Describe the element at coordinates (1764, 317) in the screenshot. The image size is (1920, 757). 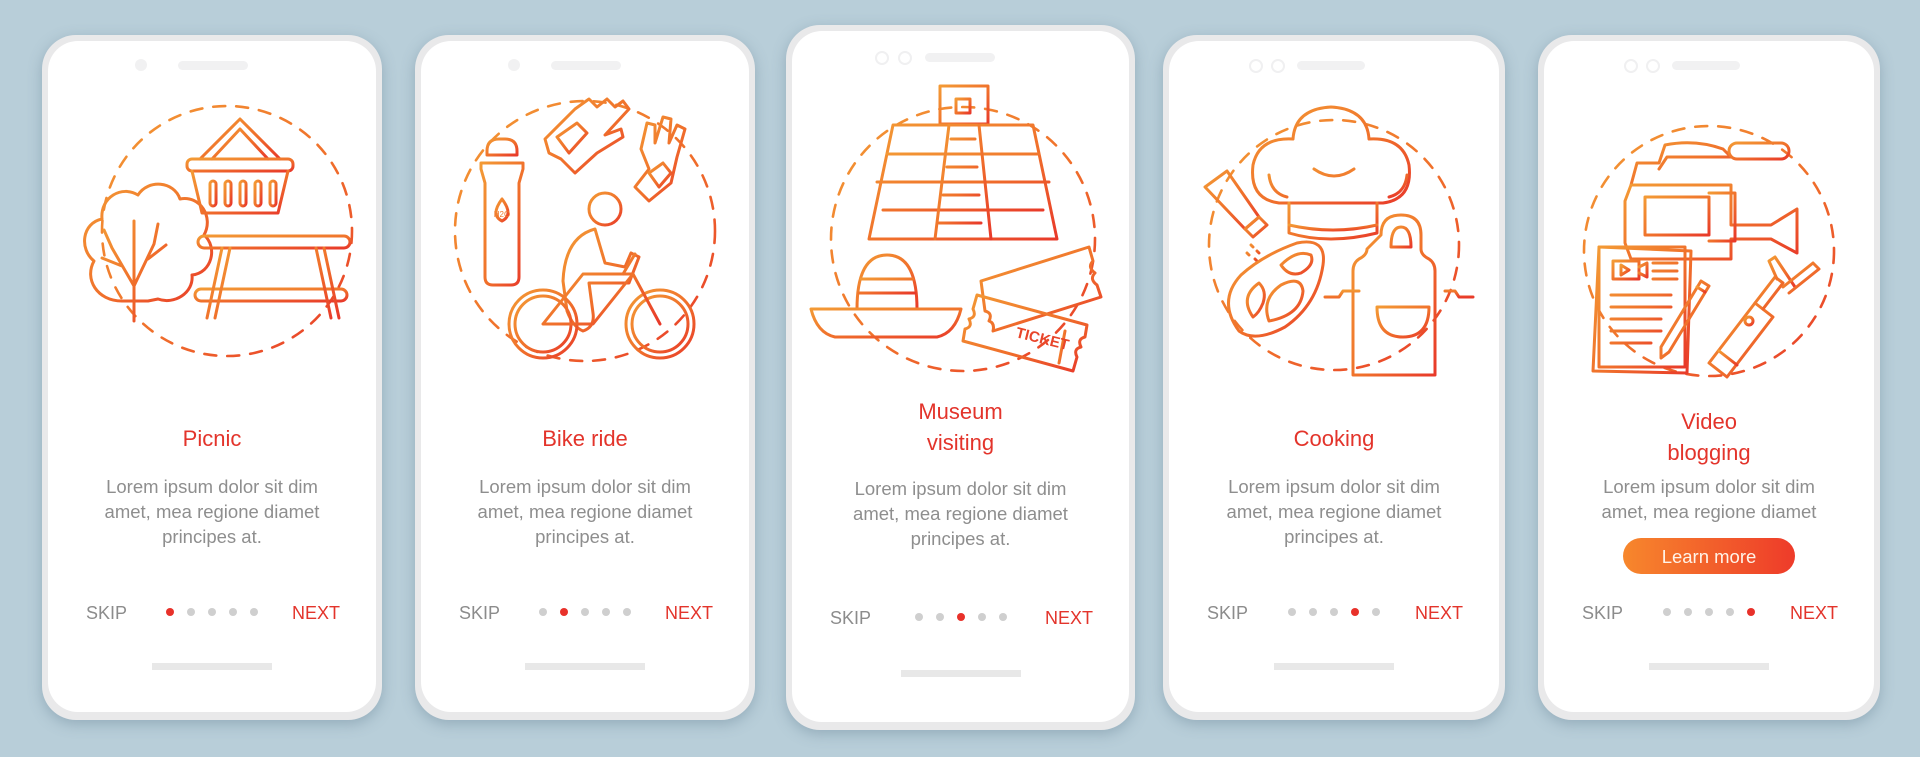
I see `selfie-stick-icon` at that location.